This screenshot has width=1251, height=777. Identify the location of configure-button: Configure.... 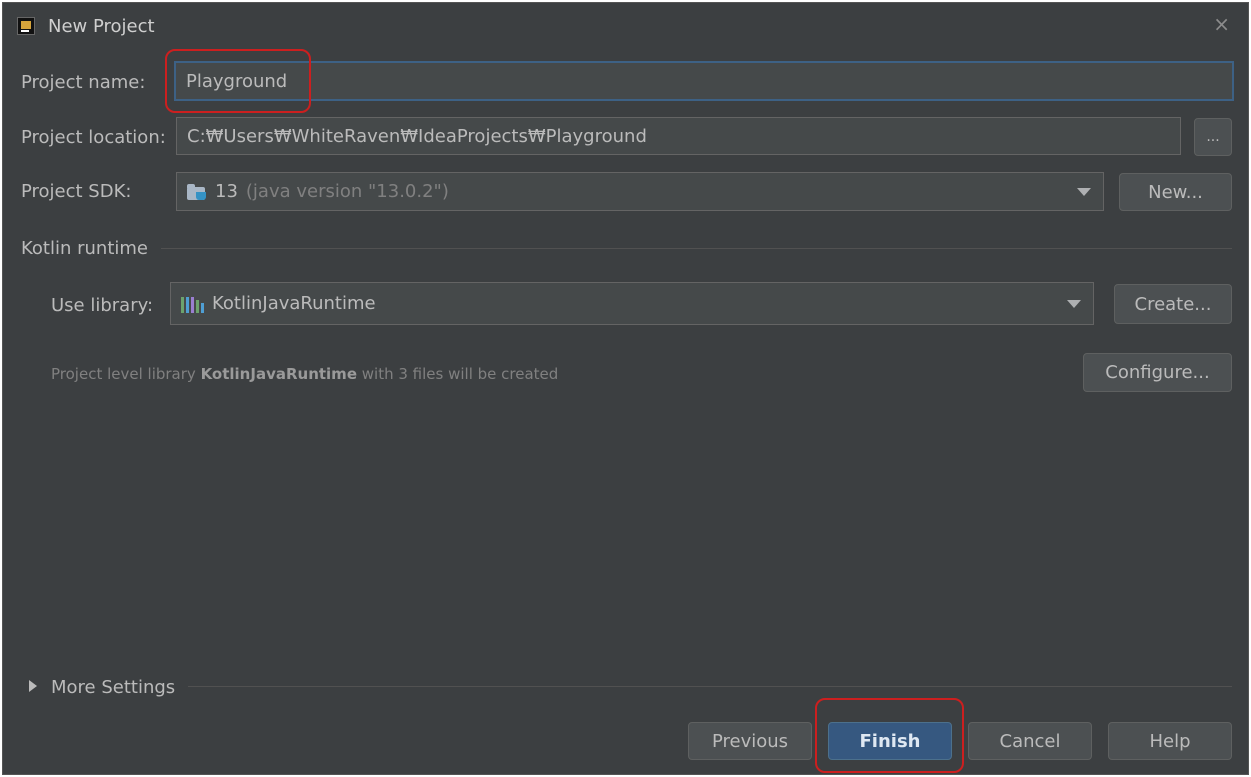
(1157, 372).